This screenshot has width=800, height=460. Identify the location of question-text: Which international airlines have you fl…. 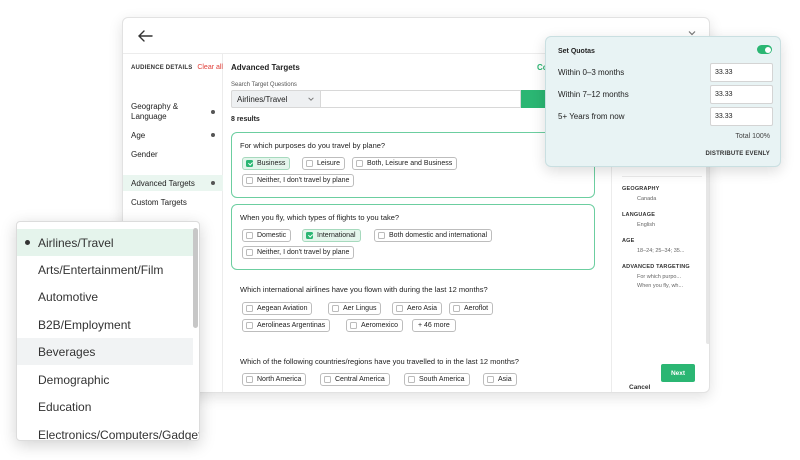
(364, 289).